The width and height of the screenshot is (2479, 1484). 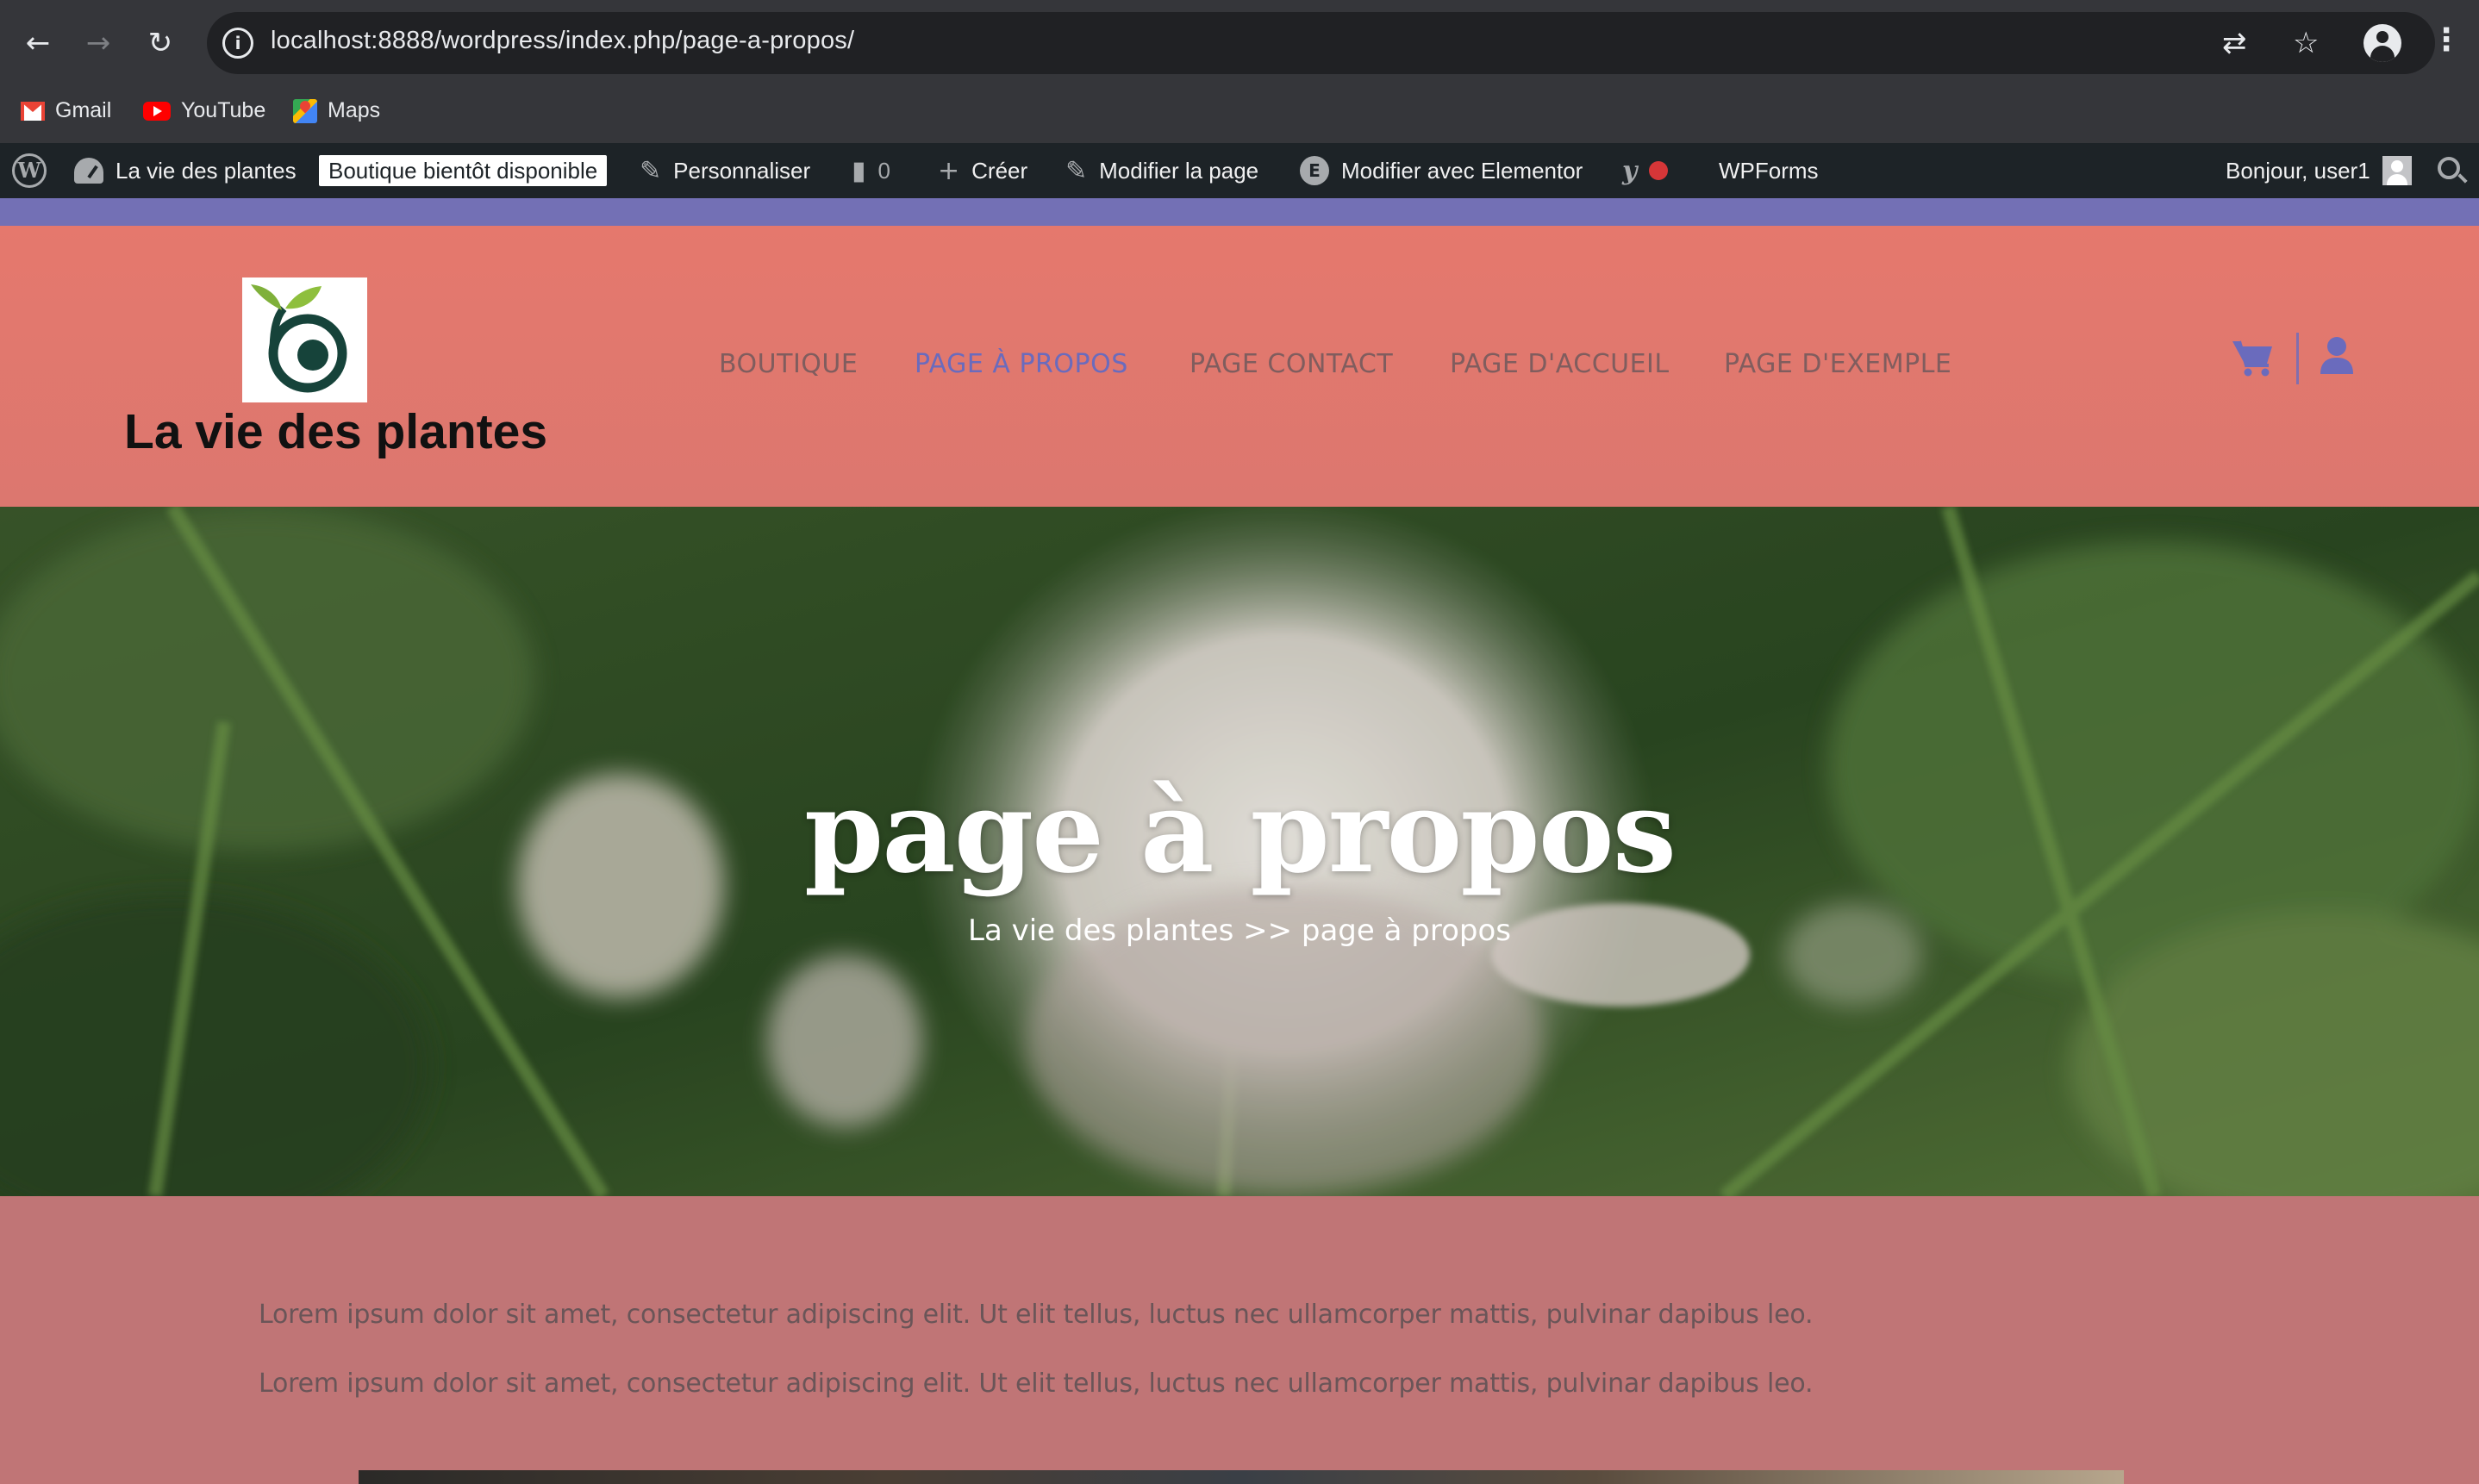 I want to click on adminbar-wpforms: WPForms, so click(x=1769, y=170).